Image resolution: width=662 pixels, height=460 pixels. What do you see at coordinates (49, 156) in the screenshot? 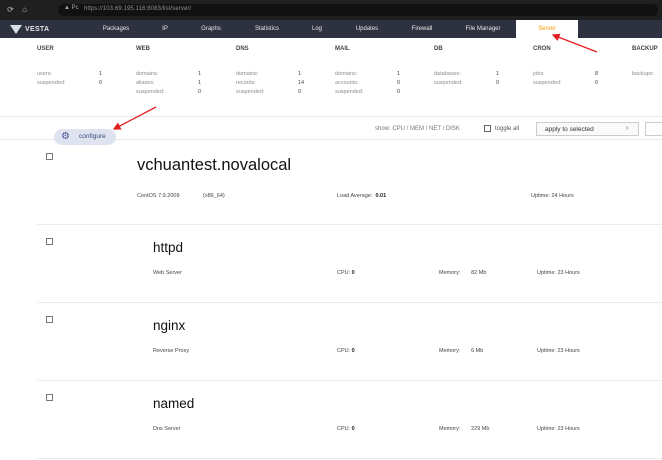
I see `host-checkbox` at bounding box center [49, 156].